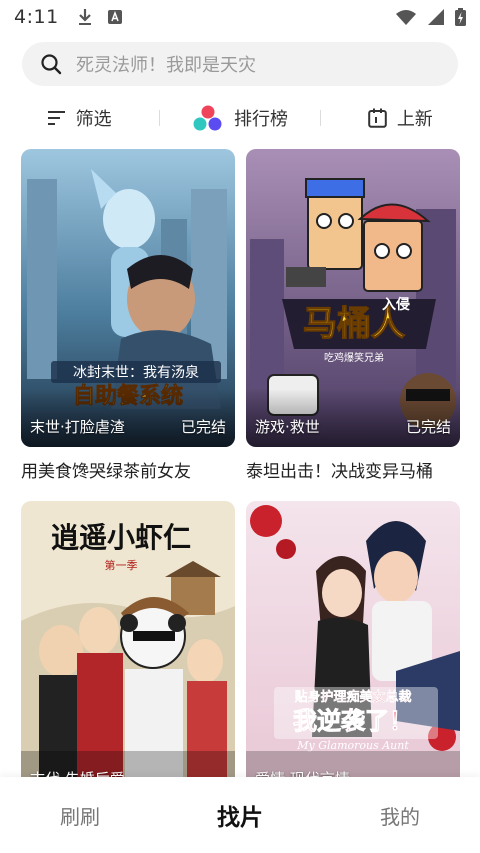 The image size is (480, 853). What do you see at coordinates (121, 537) in the screenshot?
I see `cover-title: 逍遥小虾仁` at bounding box center [121, 537].